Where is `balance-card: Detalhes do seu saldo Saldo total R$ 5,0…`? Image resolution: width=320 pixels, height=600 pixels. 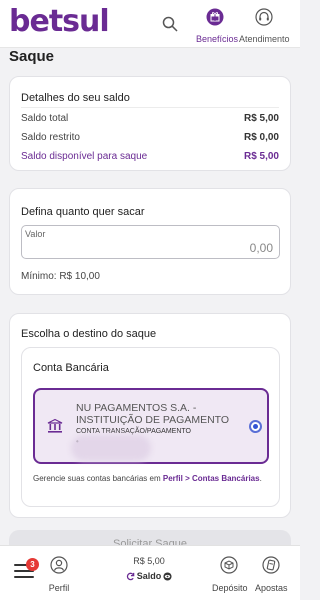
balance-card: Detalhes do seu saldo Saldo total R$ 5,0… is located at coordinates (150, 123).